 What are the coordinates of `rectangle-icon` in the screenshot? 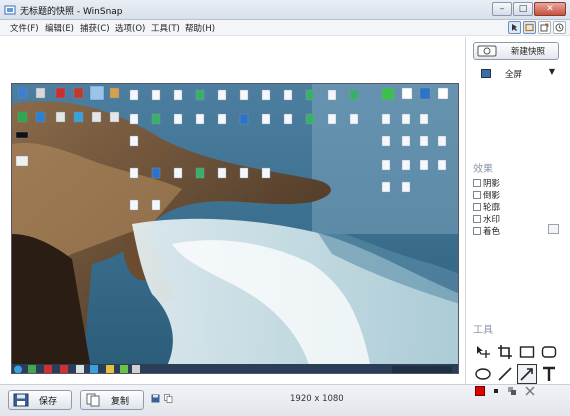 It's located at (527, 352).